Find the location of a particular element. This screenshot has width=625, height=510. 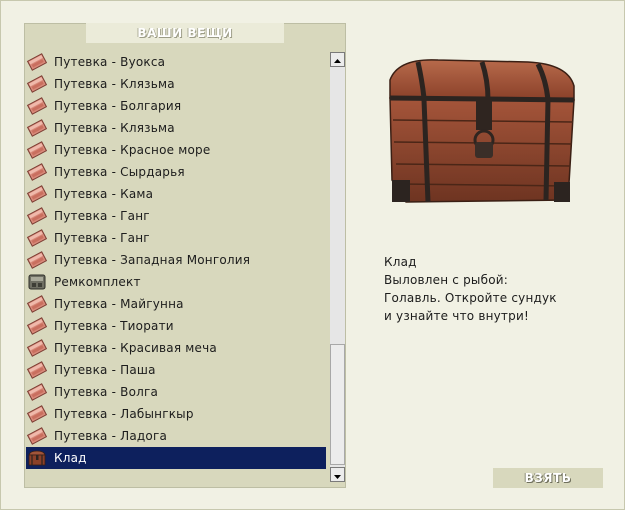

list-item: Путевка - Майгунна is located at coordinates (176, 304).